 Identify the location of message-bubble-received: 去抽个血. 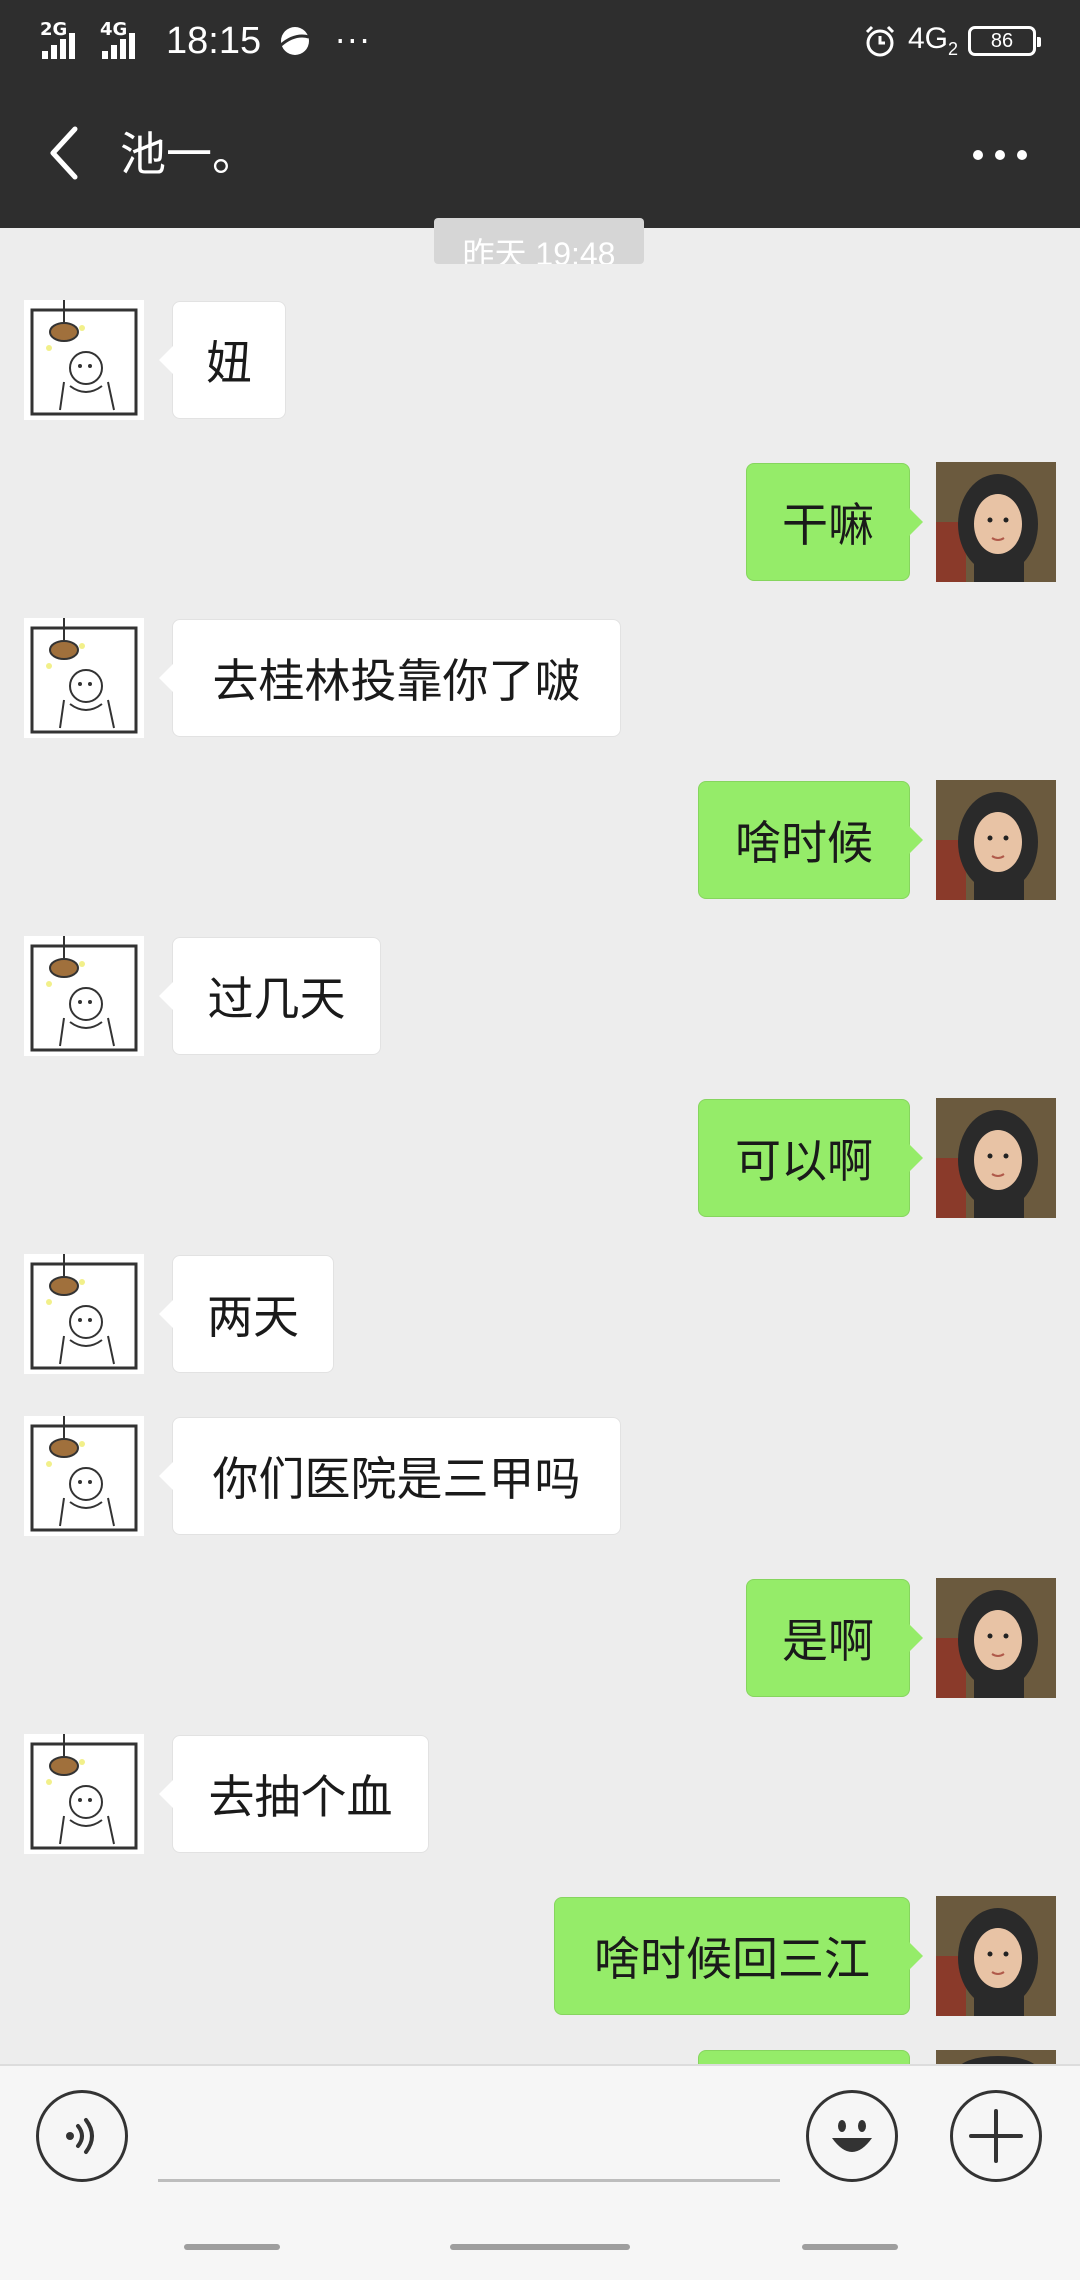
(294, 1794).